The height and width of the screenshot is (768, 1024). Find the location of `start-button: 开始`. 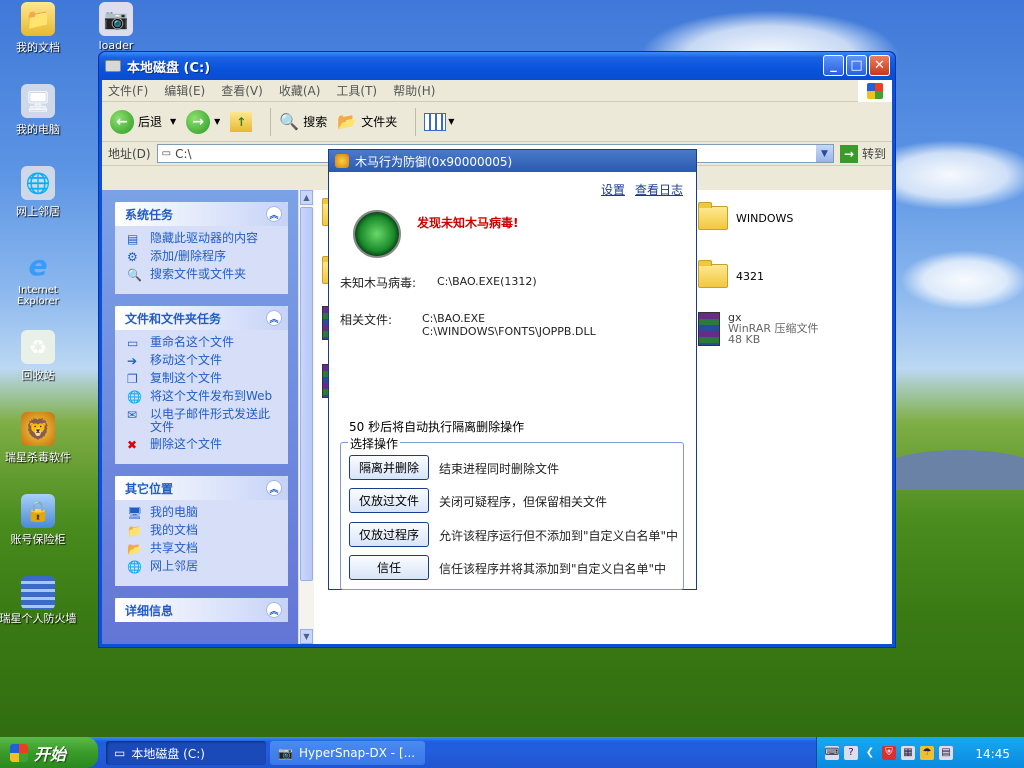

start-button: 开始 is located at coordinates (49, 752).